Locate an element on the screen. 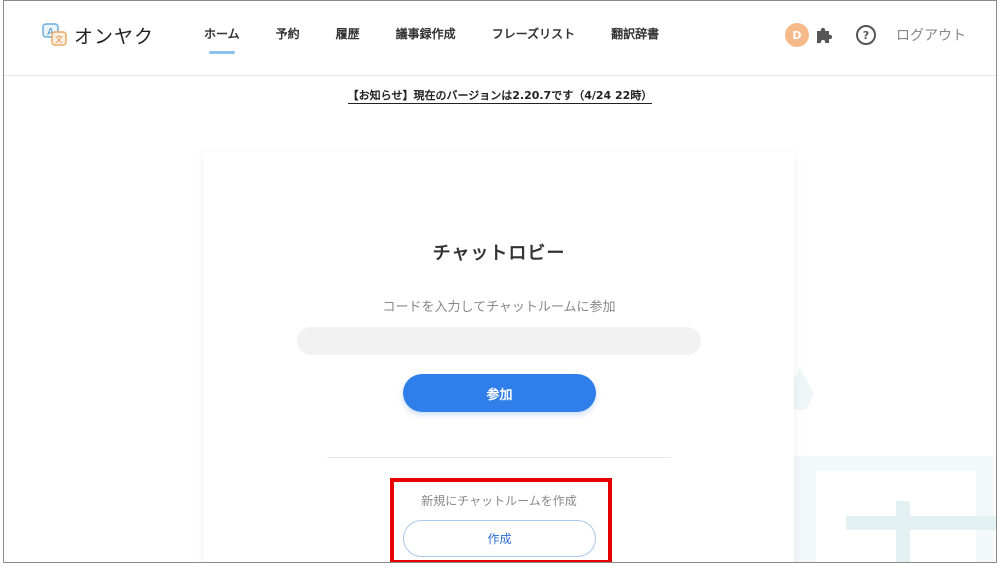 The width and height of the screenshot is (1001, 567). nav-phrase-list: フレーズリスト is located at coordinates (533, 37).